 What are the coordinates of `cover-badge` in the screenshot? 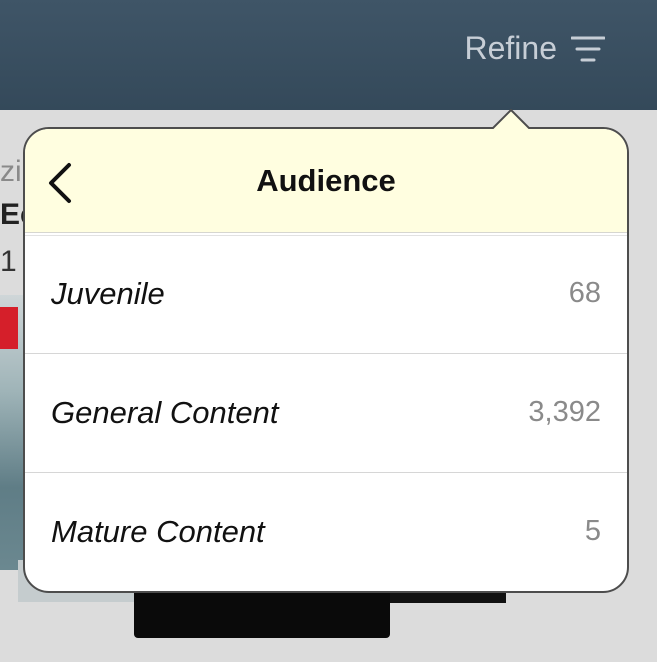 It's located at (9, 328).